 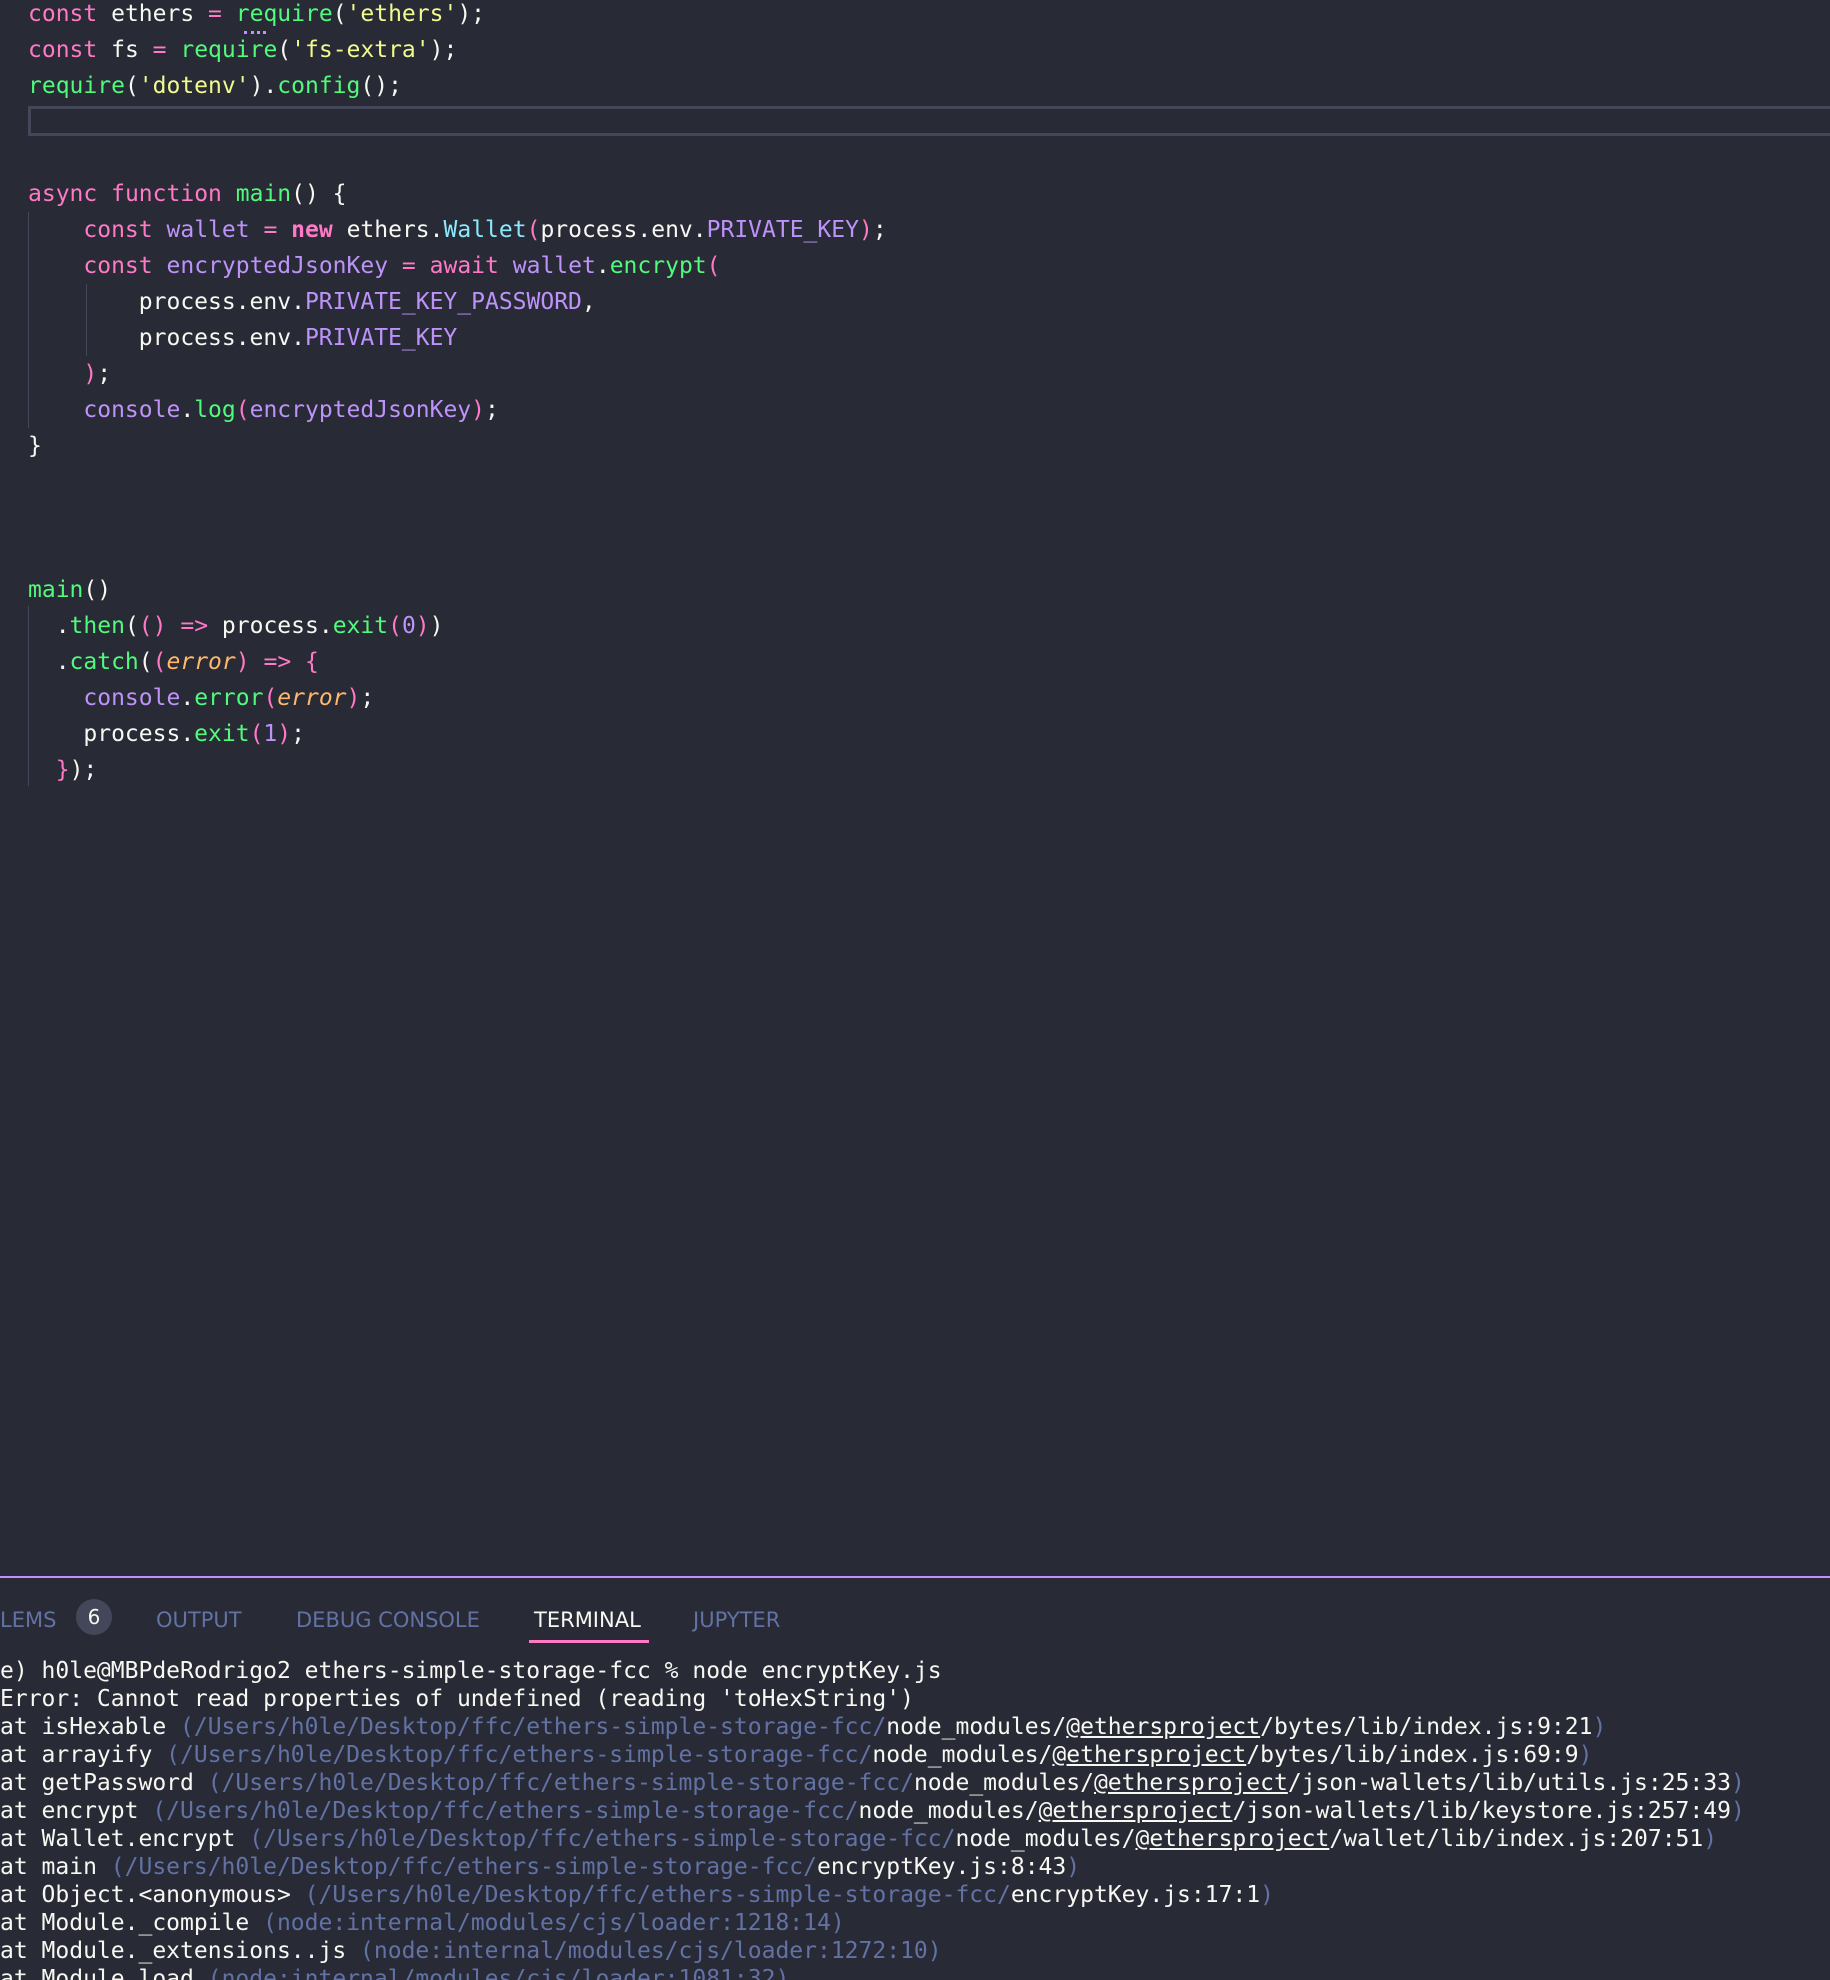 What do you see at coordinates (118, 230) in the screenshot?
I see `code-token: const` at bounding box center [118, 230].